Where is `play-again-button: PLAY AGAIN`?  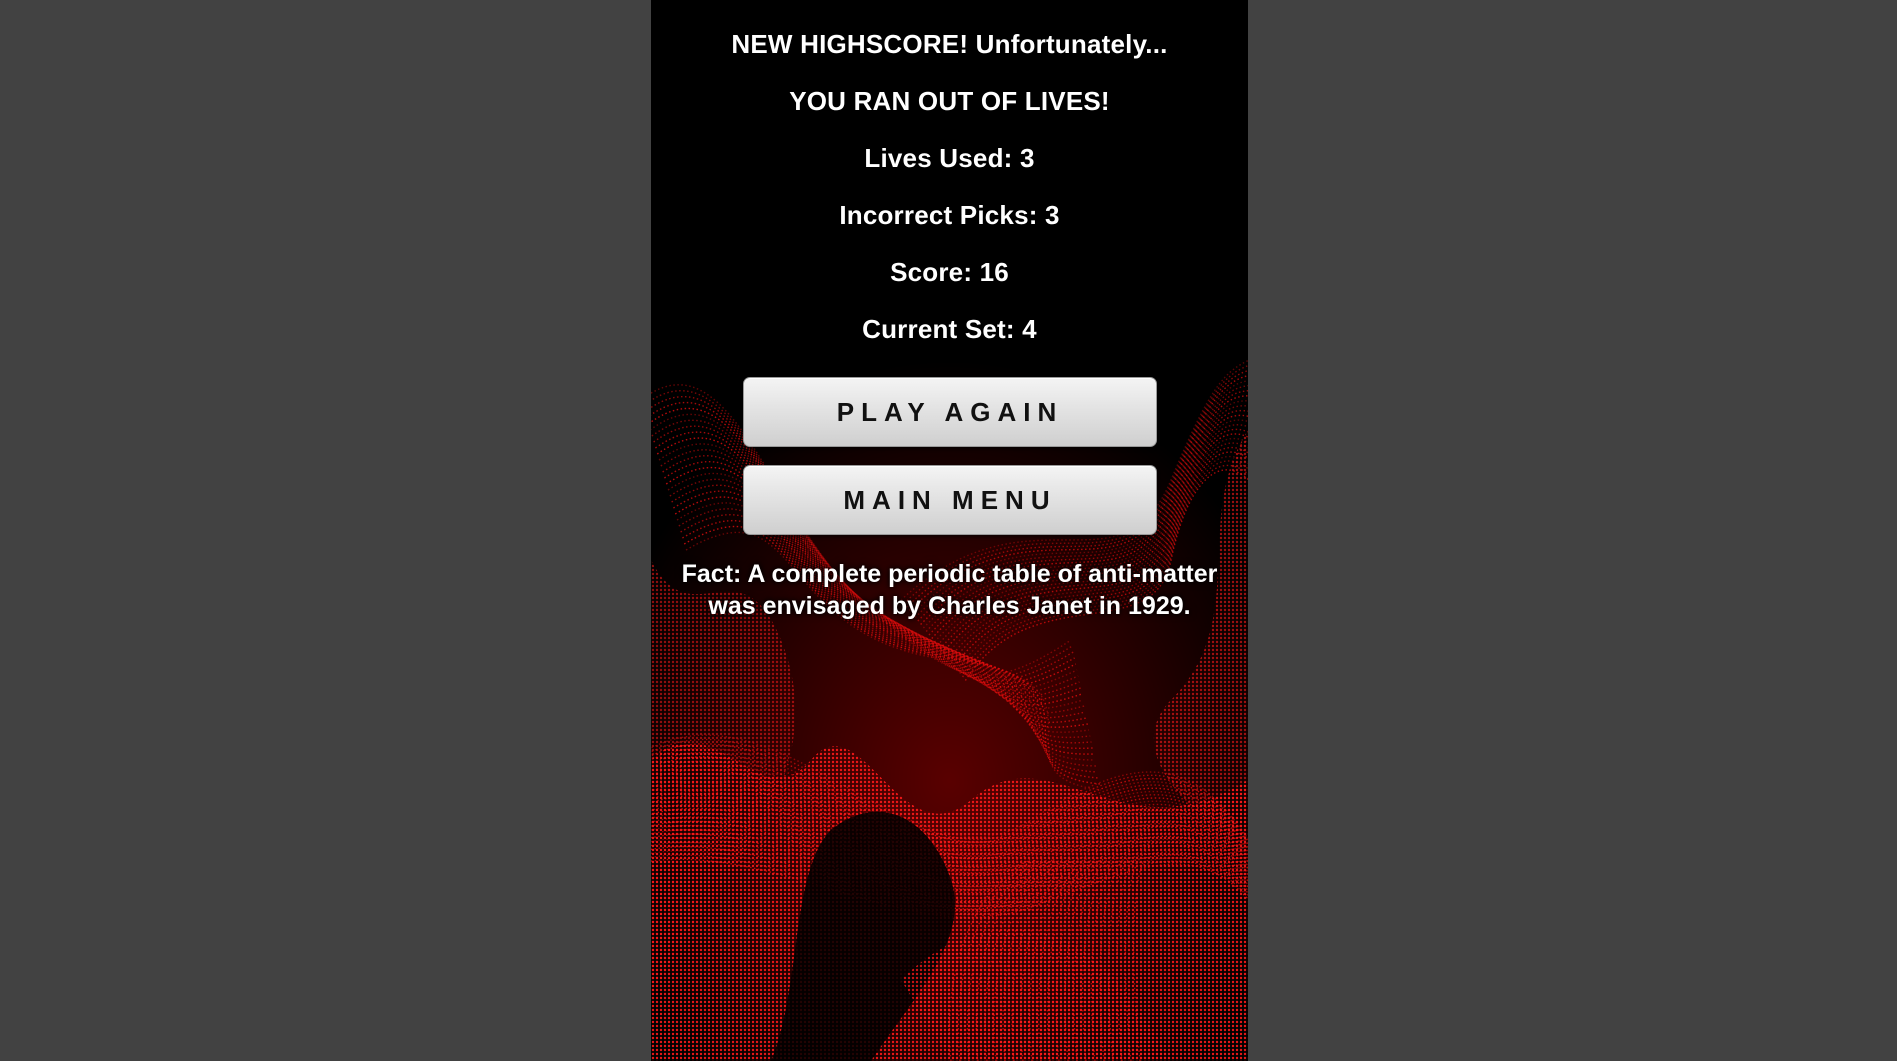
play-again-button: PLAY AGAIN is located at coordinates (950, 412).